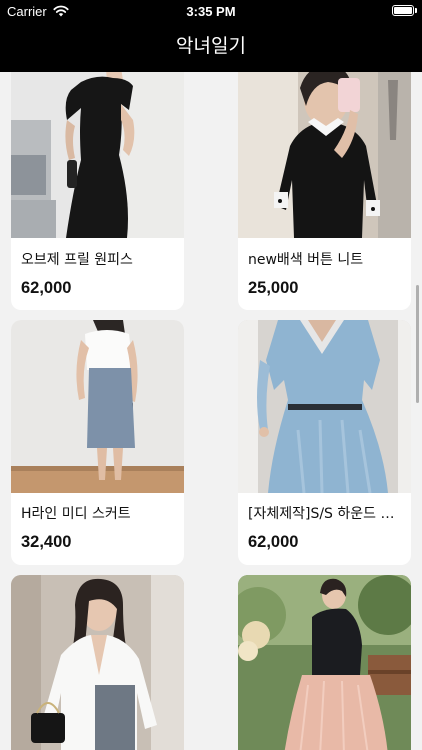 The image size is (422, 750). I want to click on black-dress-photo, so click(97, 155).